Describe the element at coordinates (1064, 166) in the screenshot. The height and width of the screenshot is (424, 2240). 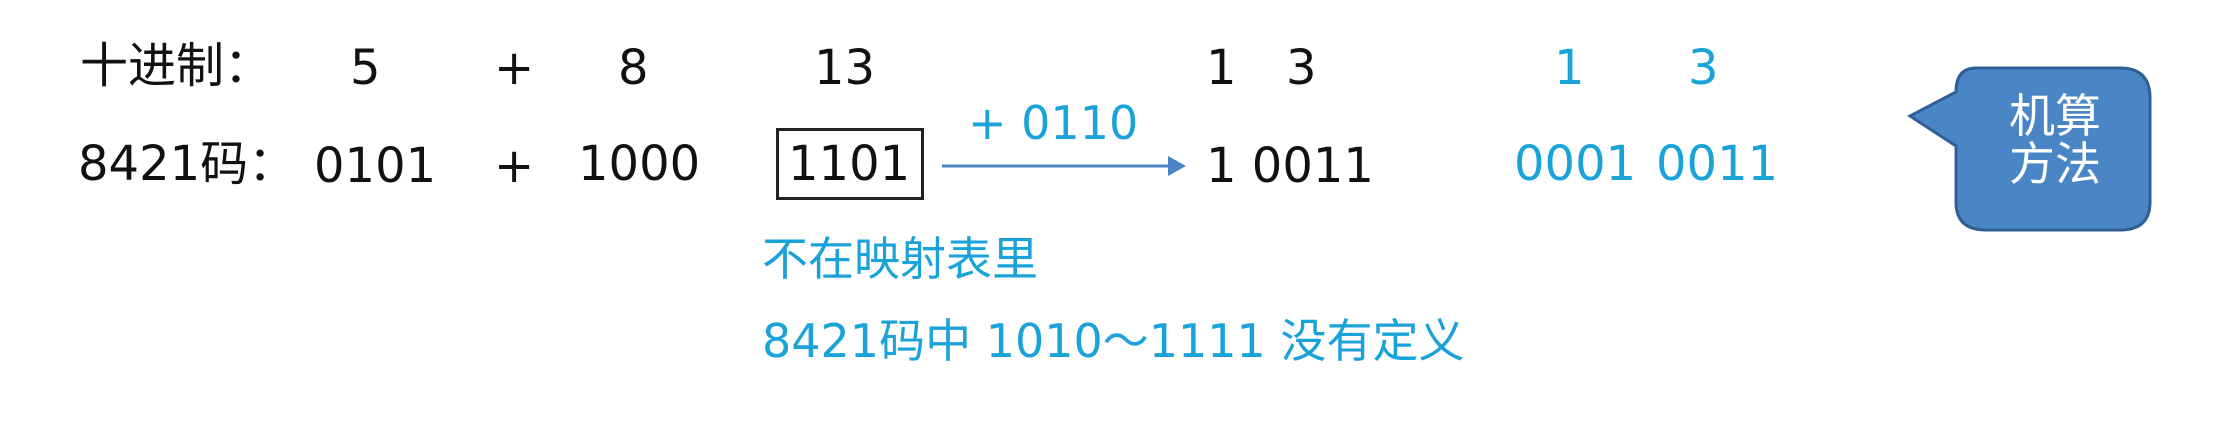
I see `correction-arrow` at that location.